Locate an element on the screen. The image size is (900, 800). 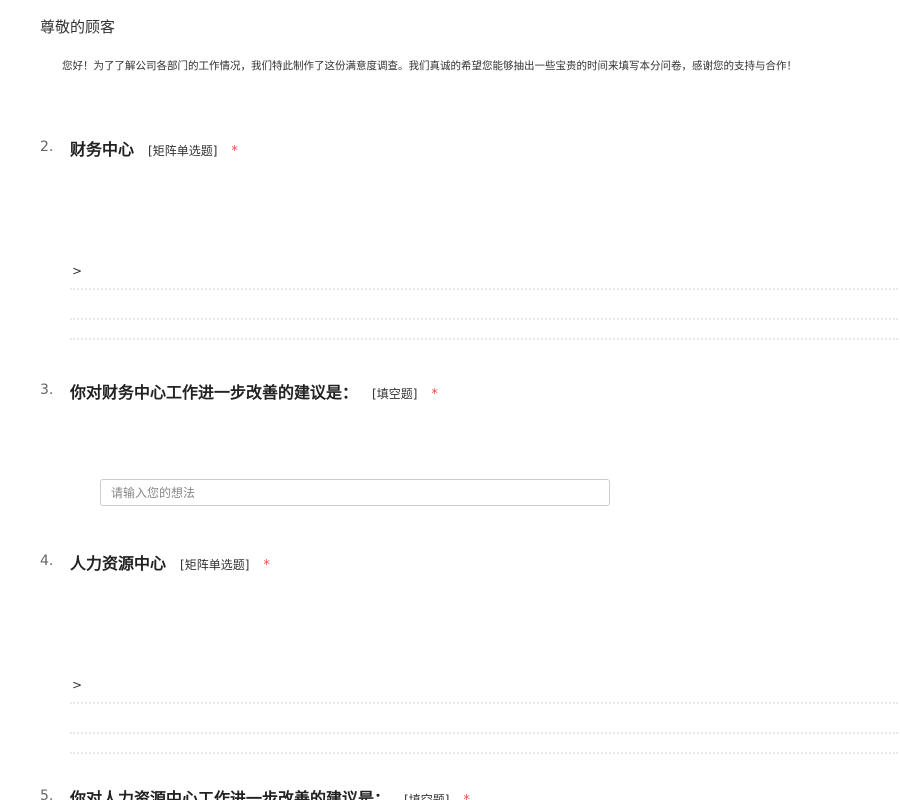
question-title: 你对人力资源中心工作进一步改善的建议是： [填空题] * is located at coordinates (270, 792).